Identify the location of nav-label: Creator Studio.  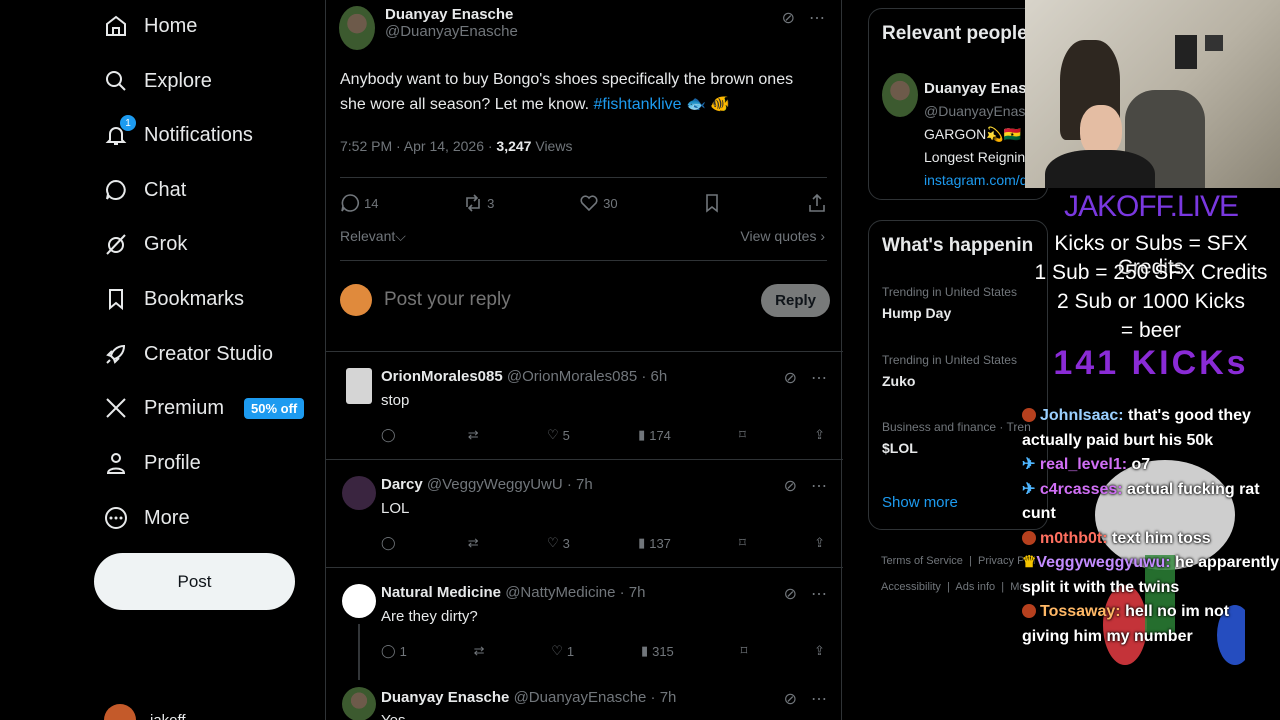
(208, 353).